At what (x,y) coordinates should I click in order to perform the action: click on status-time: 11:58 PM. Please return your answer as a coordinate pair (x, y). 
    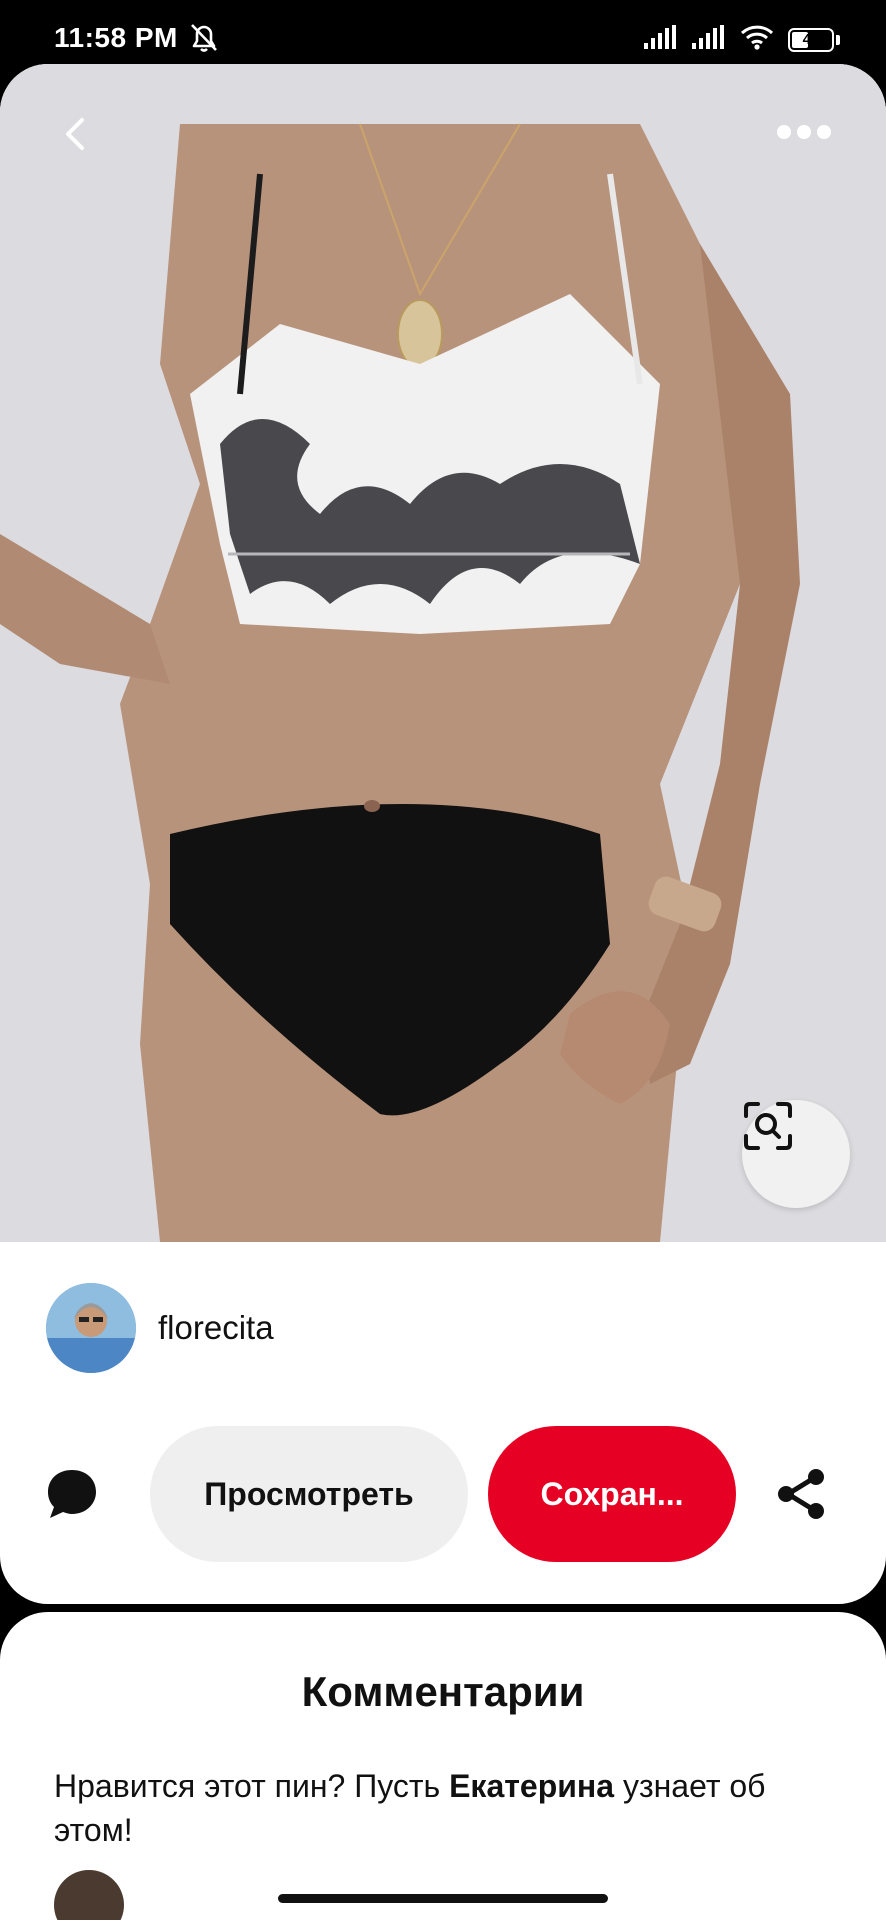
    Looking at the image, I should click on (116, 37).